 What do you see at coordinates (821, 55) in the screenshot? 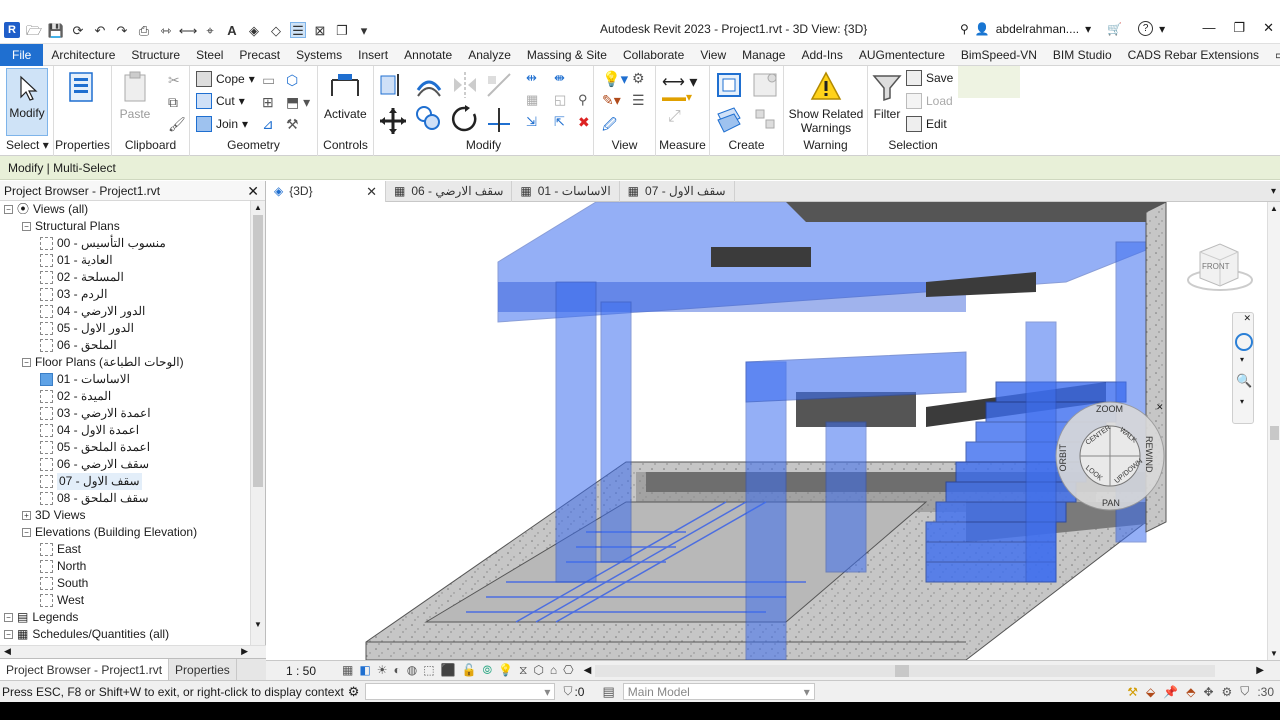
I see `tab-add-ins: Add-Ins` at bounding box center [821, 55].